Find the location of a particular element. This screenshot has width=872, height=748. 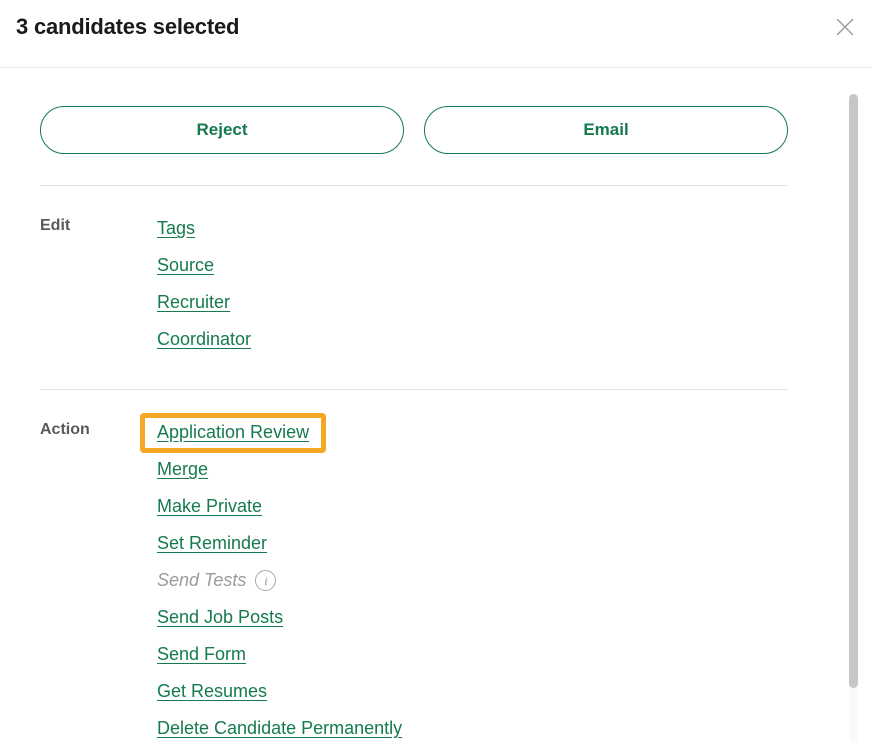

action-link-merge: Merge is located at coordinates (182, 469).